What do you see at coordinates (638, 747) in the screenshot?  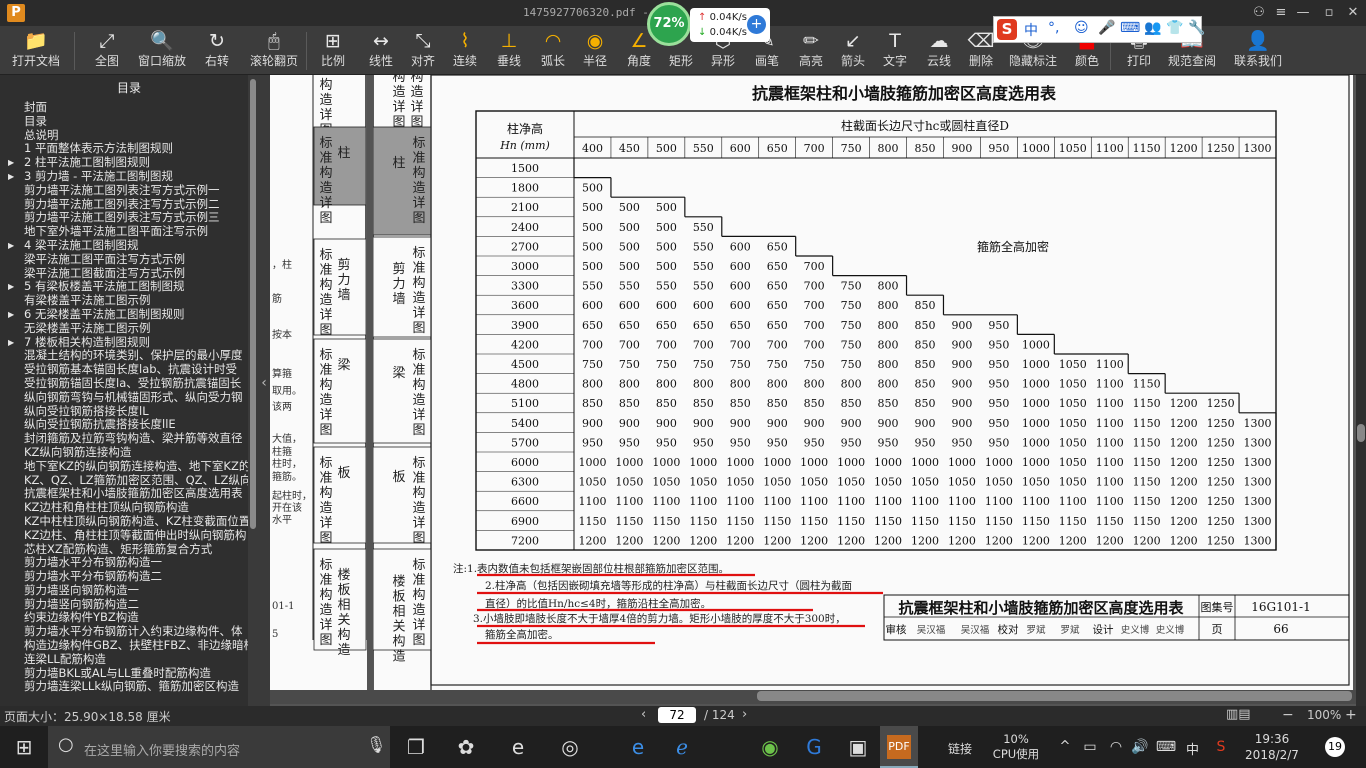 I see `edge-icon: e` at bounding box center [638, 747].